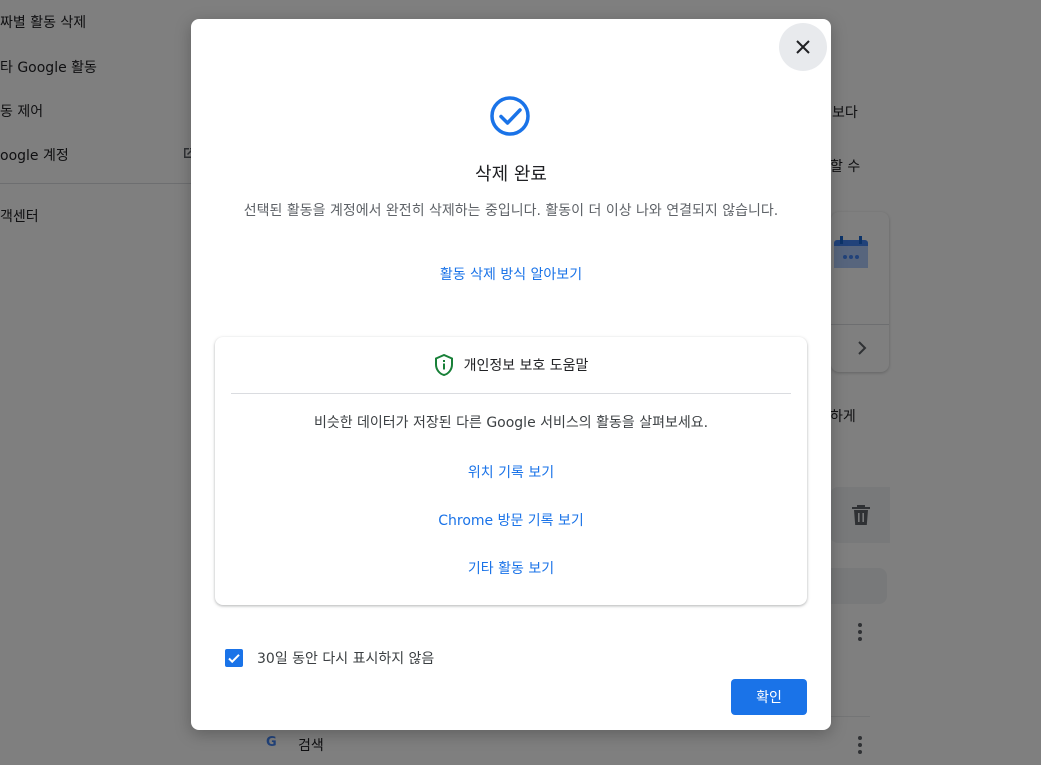 The width and height of the screenshot is (1041, 765). I want to click on confirm-button: 확인, so click(769, 697).